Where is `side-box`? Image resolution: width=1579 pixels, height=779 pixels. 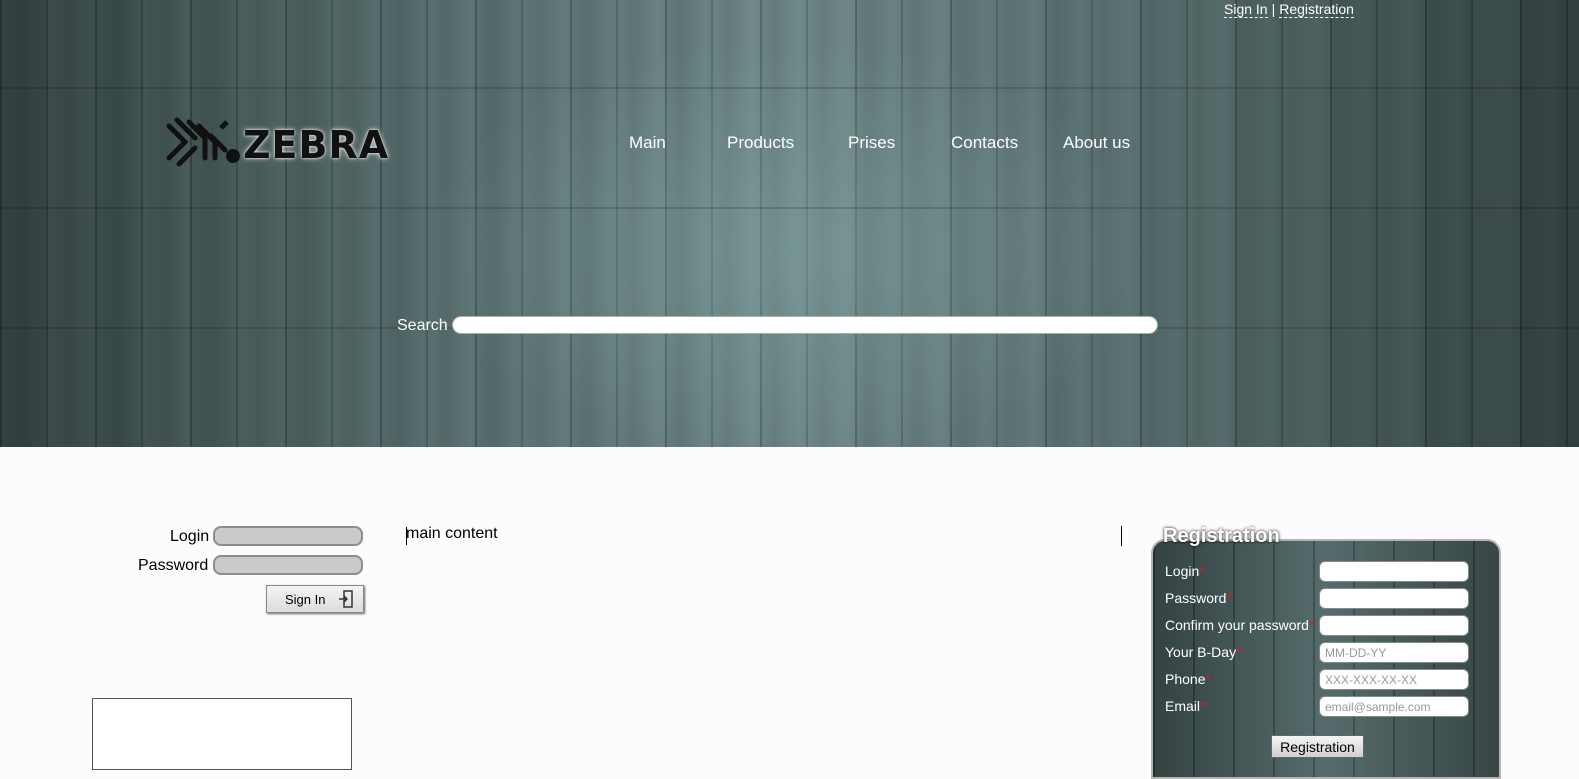
side-box is located at coordinates (222, 734).